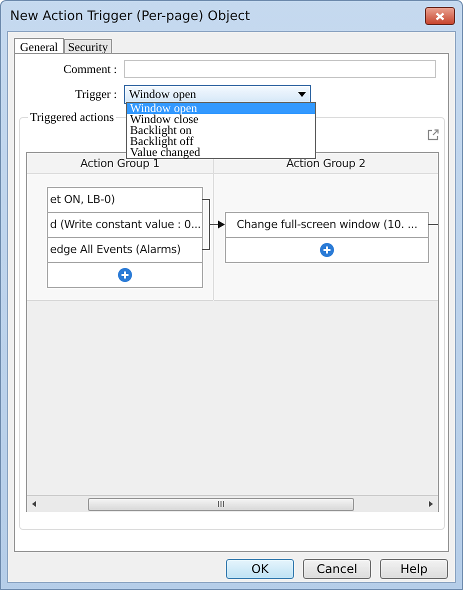 This screenshot has height=590, width=463. I want to click on dropdown-option: Window close, so click(221, 119).